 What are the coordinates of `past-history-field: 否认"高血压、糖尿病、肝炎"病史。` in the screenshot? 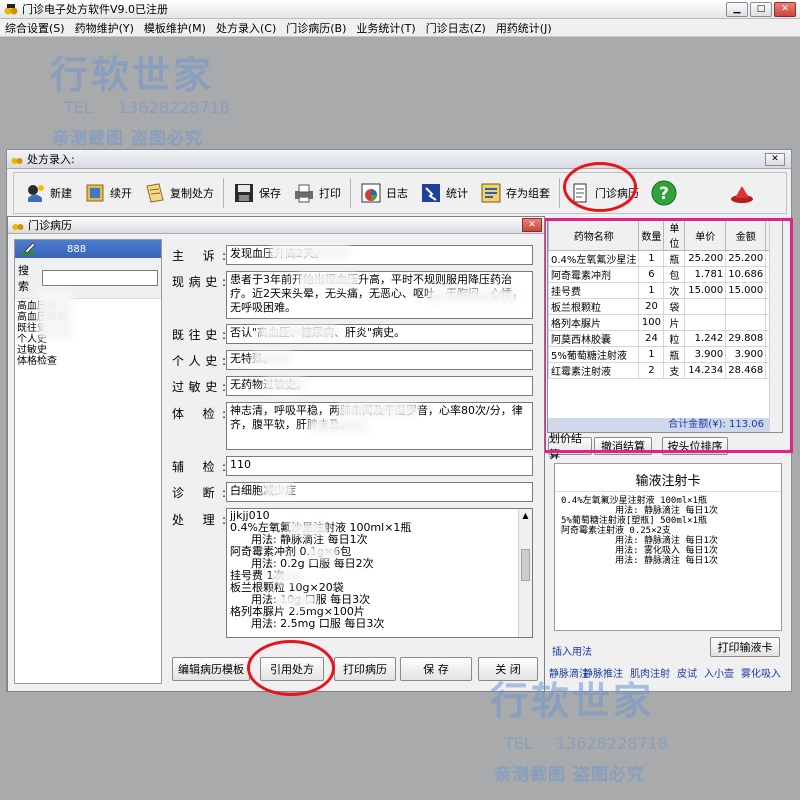 It's located at (379, 334).